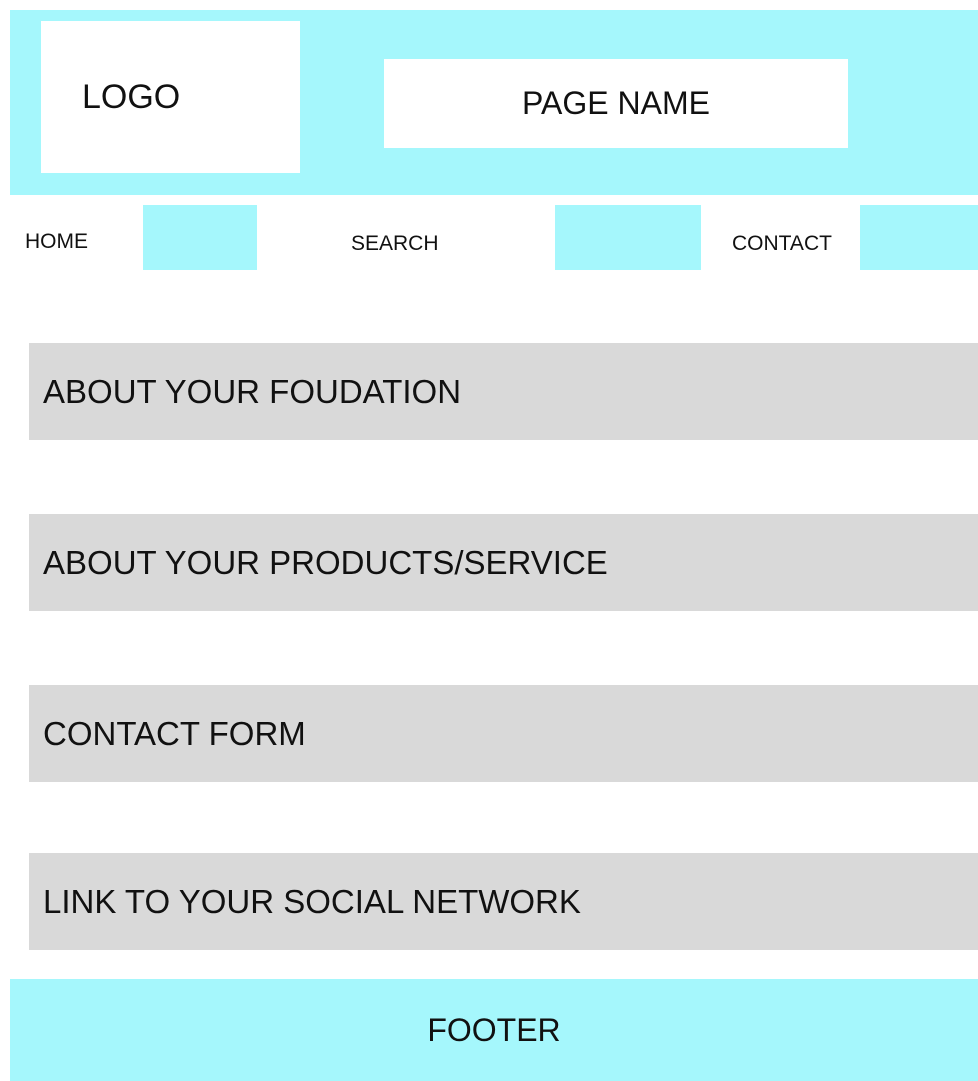  Describe the element at coordinates (628, 237) in the screenshot. I see `nav-search-placeholder` at that location.